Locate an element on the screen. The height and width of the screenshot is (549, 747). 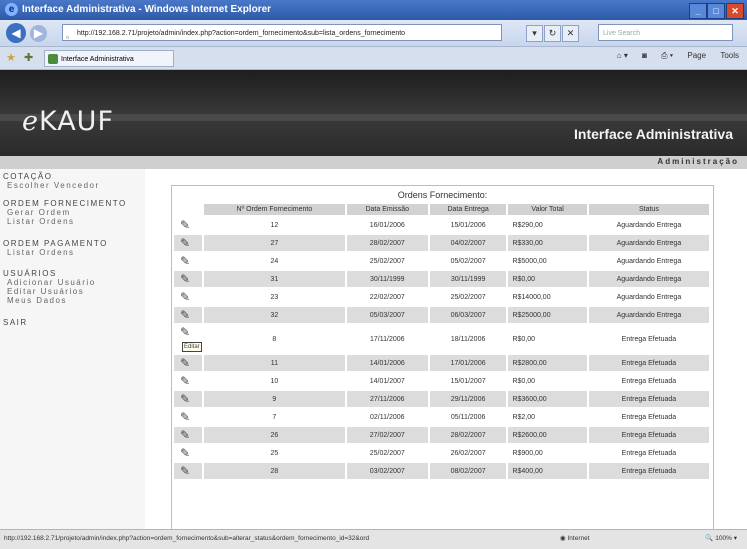
menu-item-sair: SAIR is located at coordinates (15, 322).